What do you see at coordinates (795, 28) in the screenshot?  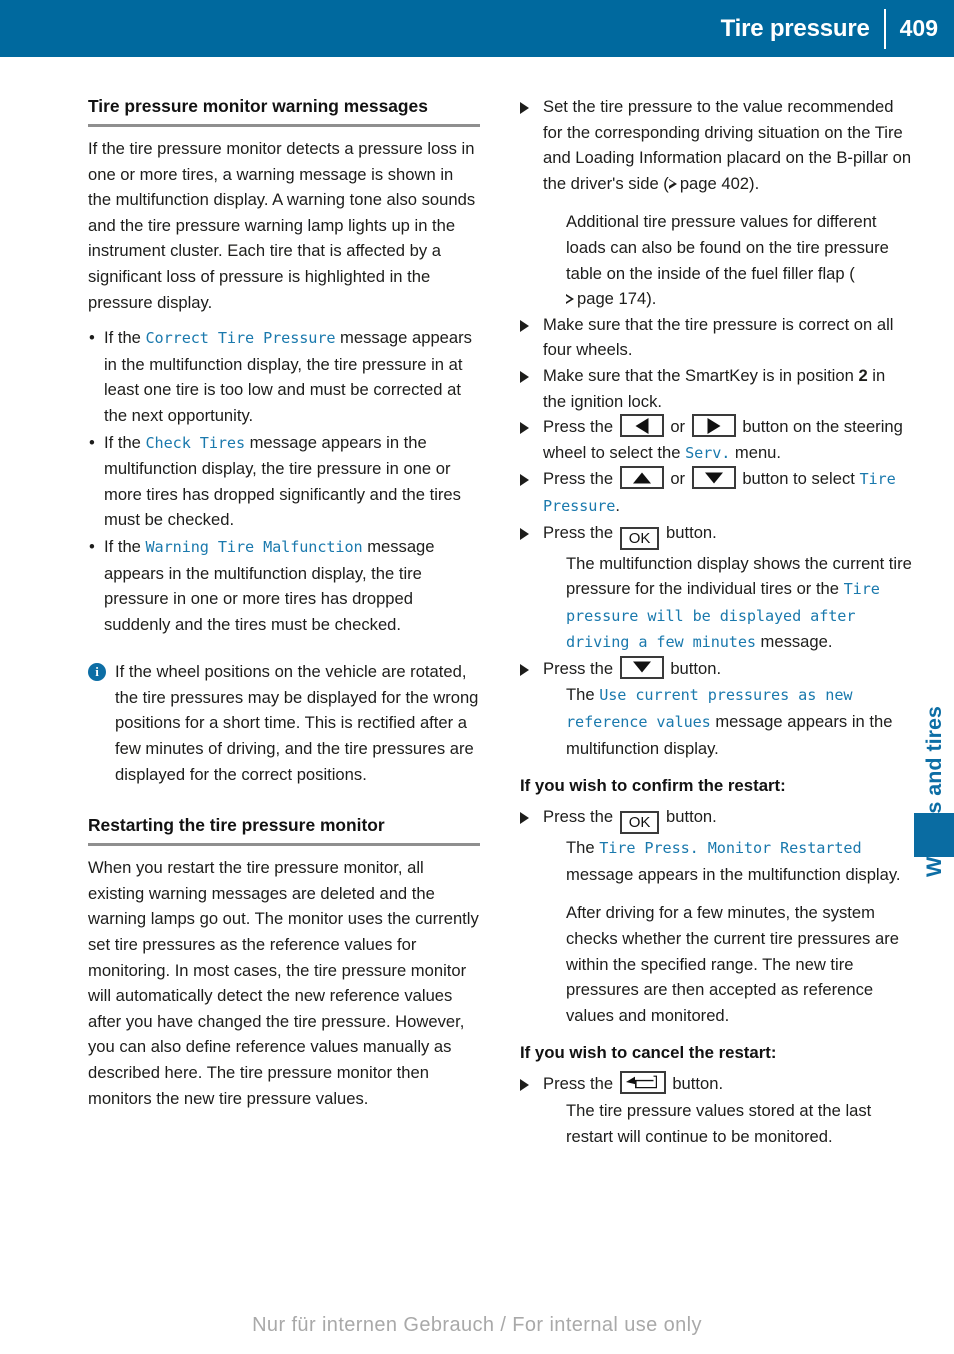 I see `page-title: Tire pressure` at bounding box center [795, 28].